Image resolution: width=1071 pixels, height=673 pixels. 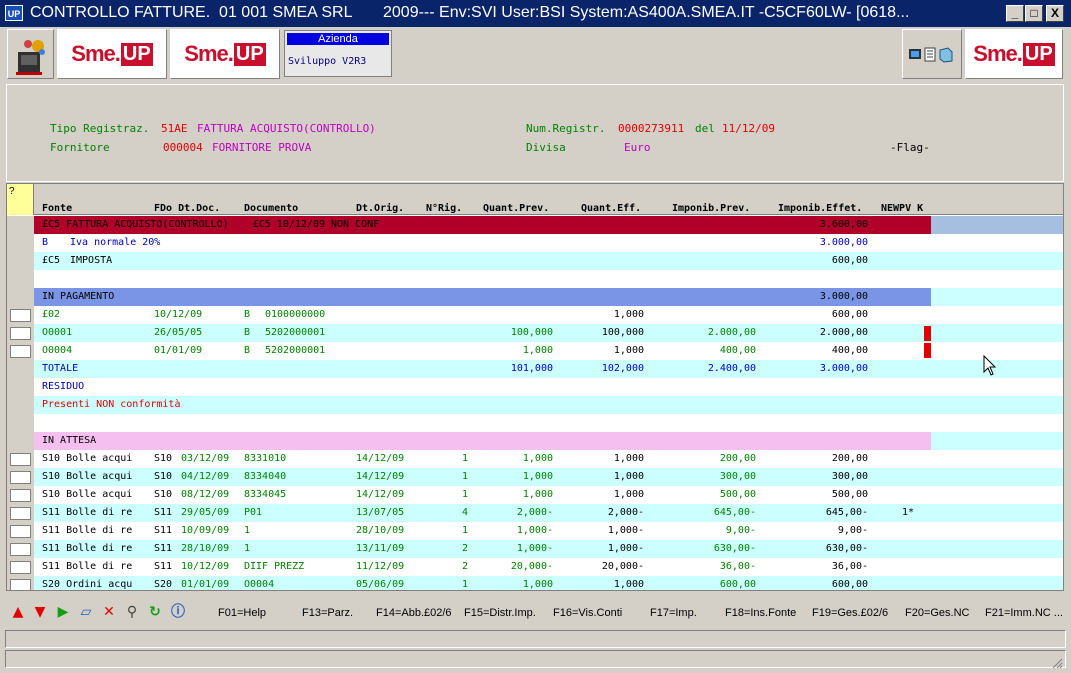 What do you see at coordinates (705, 128) in the screenshot?
I see `del-label: del` at bounding box center [705, 128].